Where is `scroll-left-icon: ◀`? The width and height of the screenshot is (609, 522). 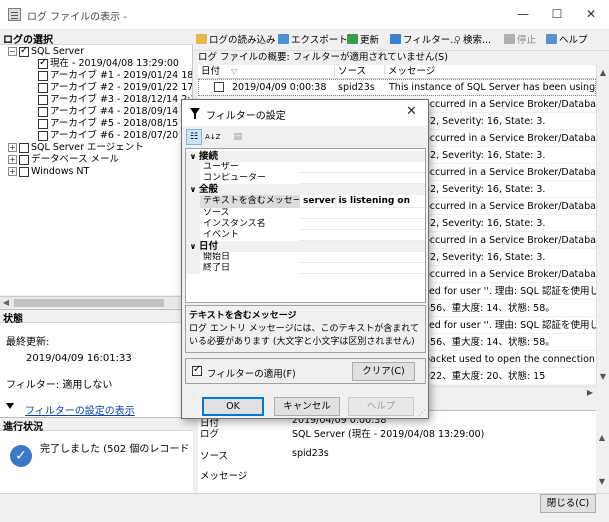 scroll-left-icon: ◀ is located at coordinates (6, 303).